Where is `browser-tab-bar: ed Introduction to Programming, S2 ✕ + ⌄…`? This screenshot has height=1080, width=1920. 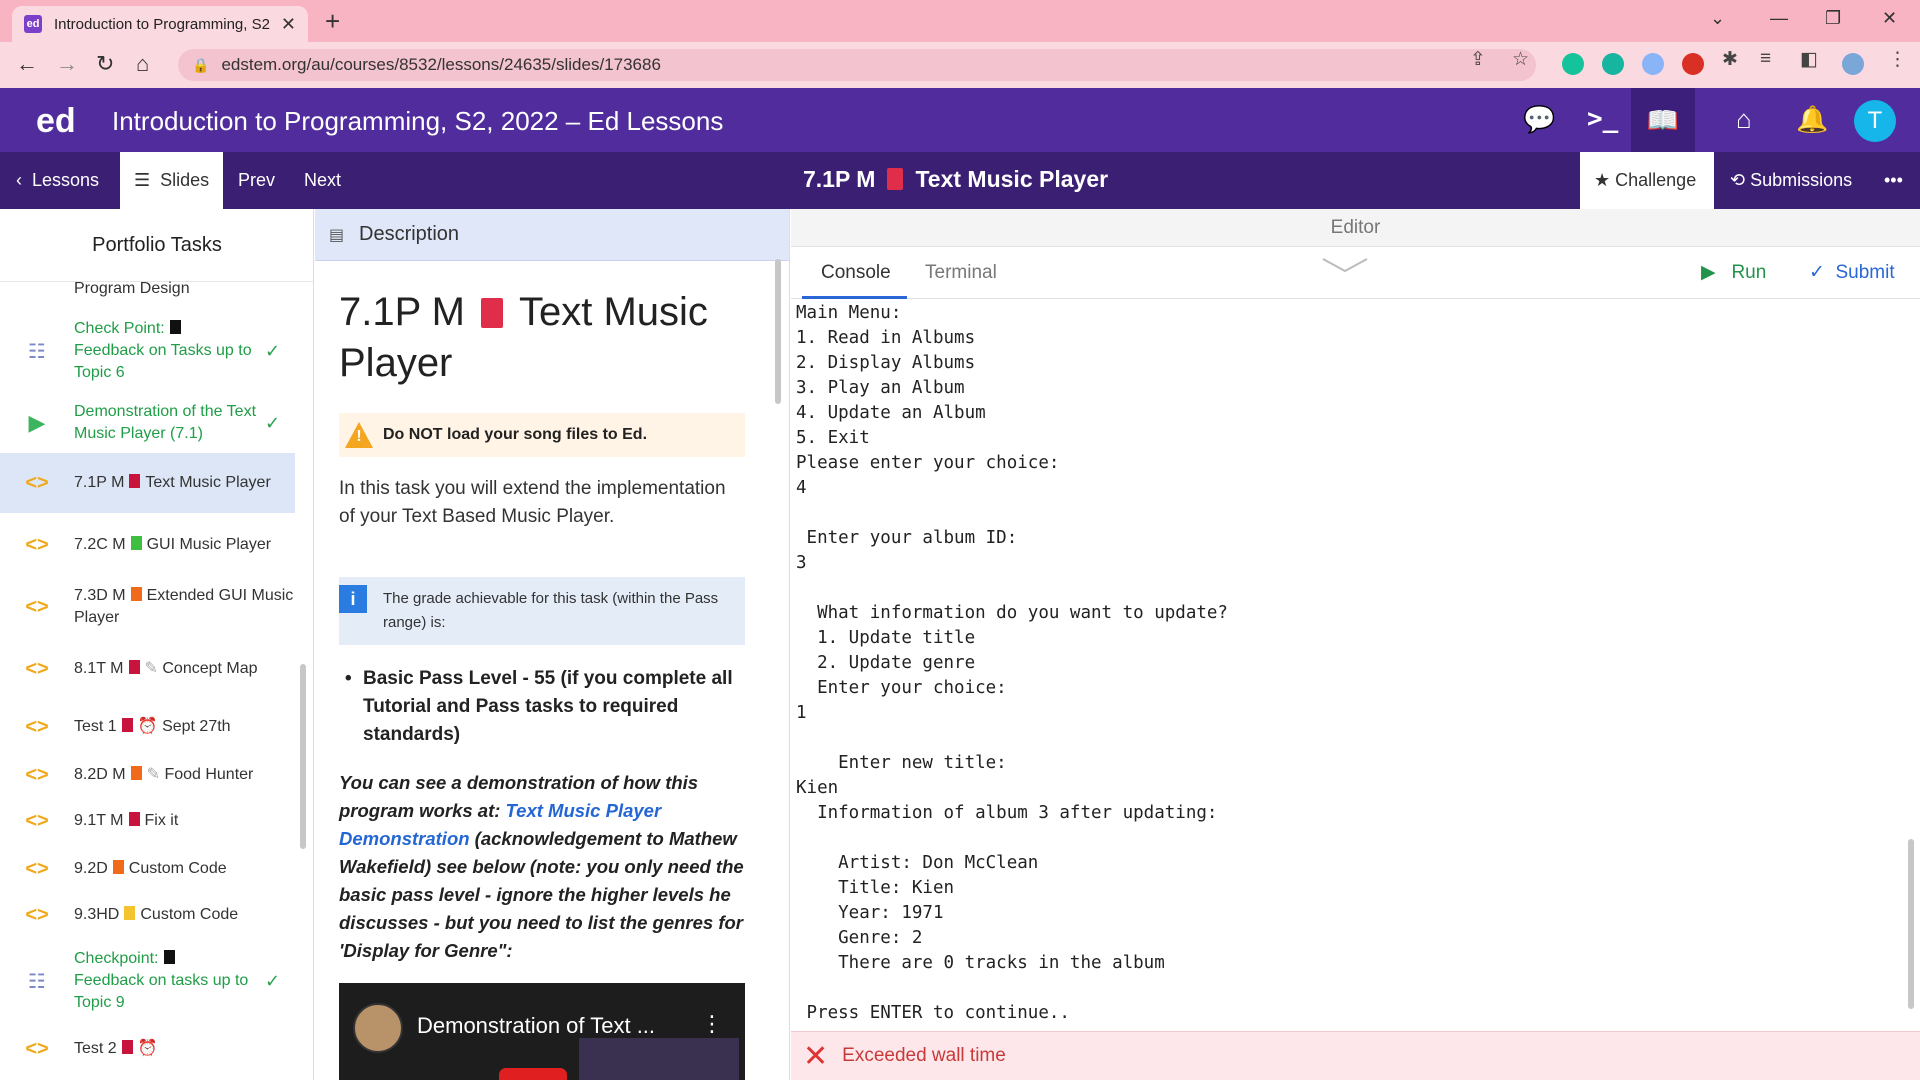 browser-tab-bar: ed Introduction to Programming, S2 ✕ + ⌄… is located at coordinates (960, 21).